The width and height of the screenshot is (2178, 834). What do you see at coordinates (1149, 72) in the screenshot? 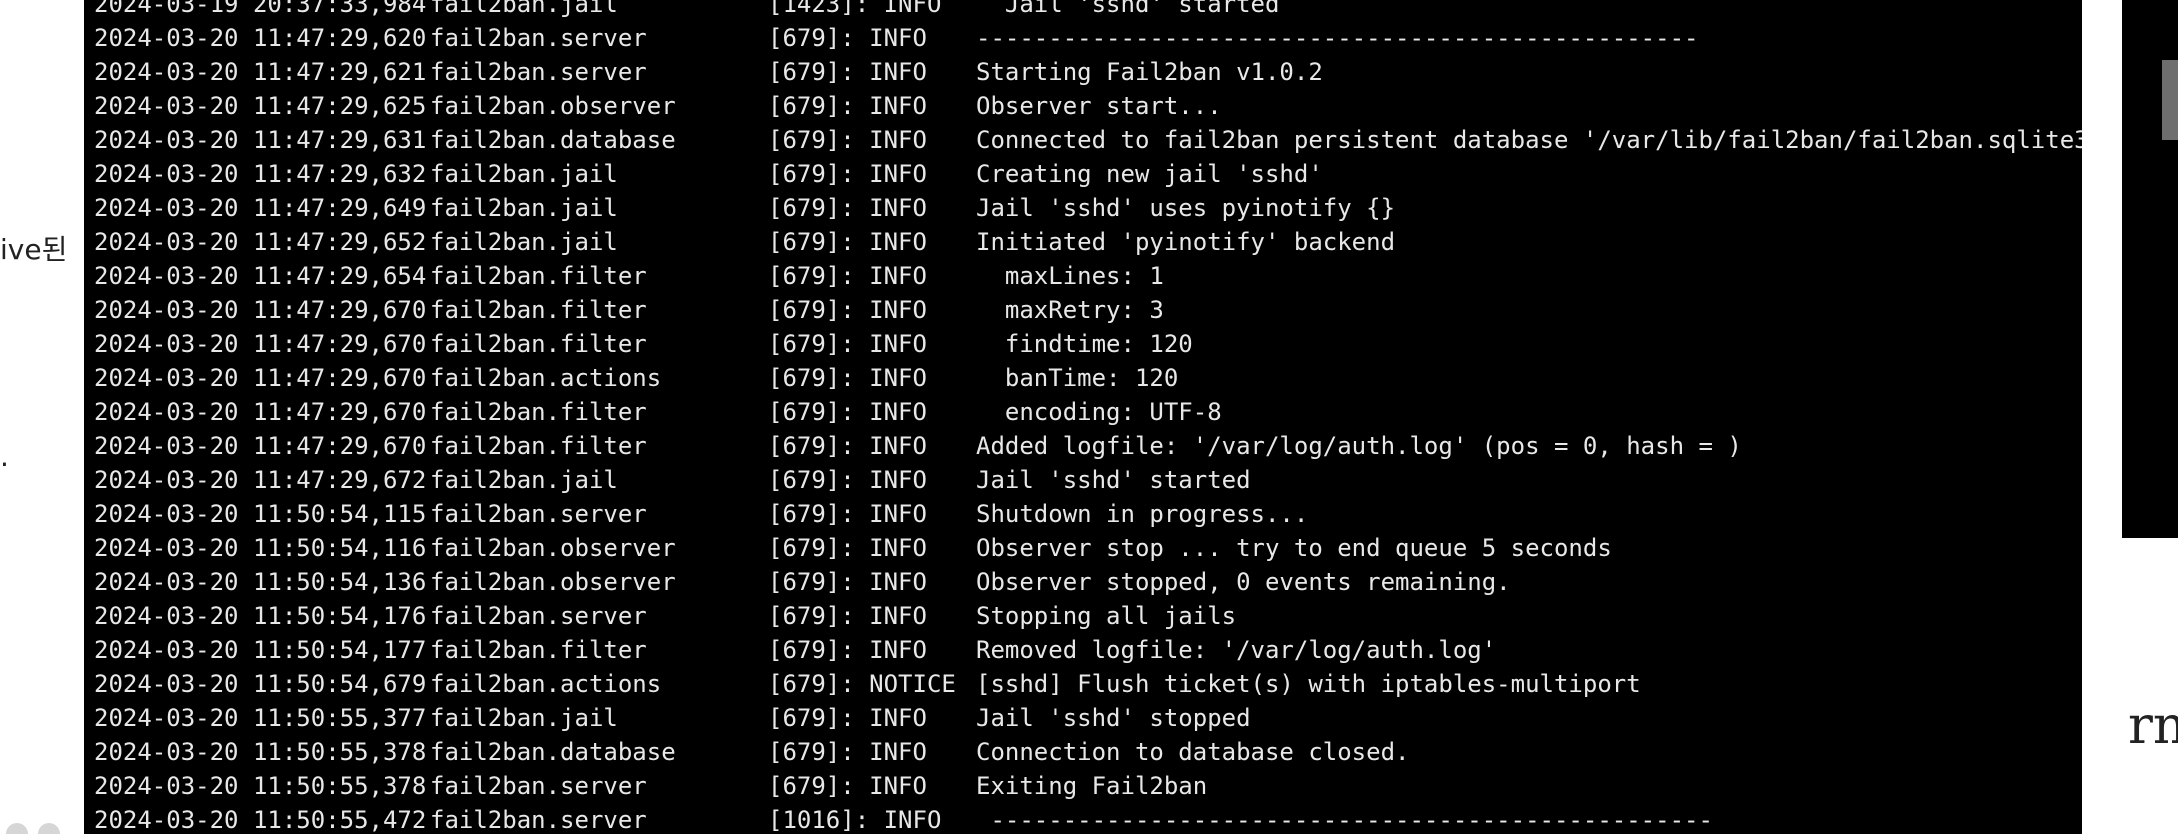
I see `log-message: Starting Fail2ban v1.0.2` at bounding box center [1149, 72].